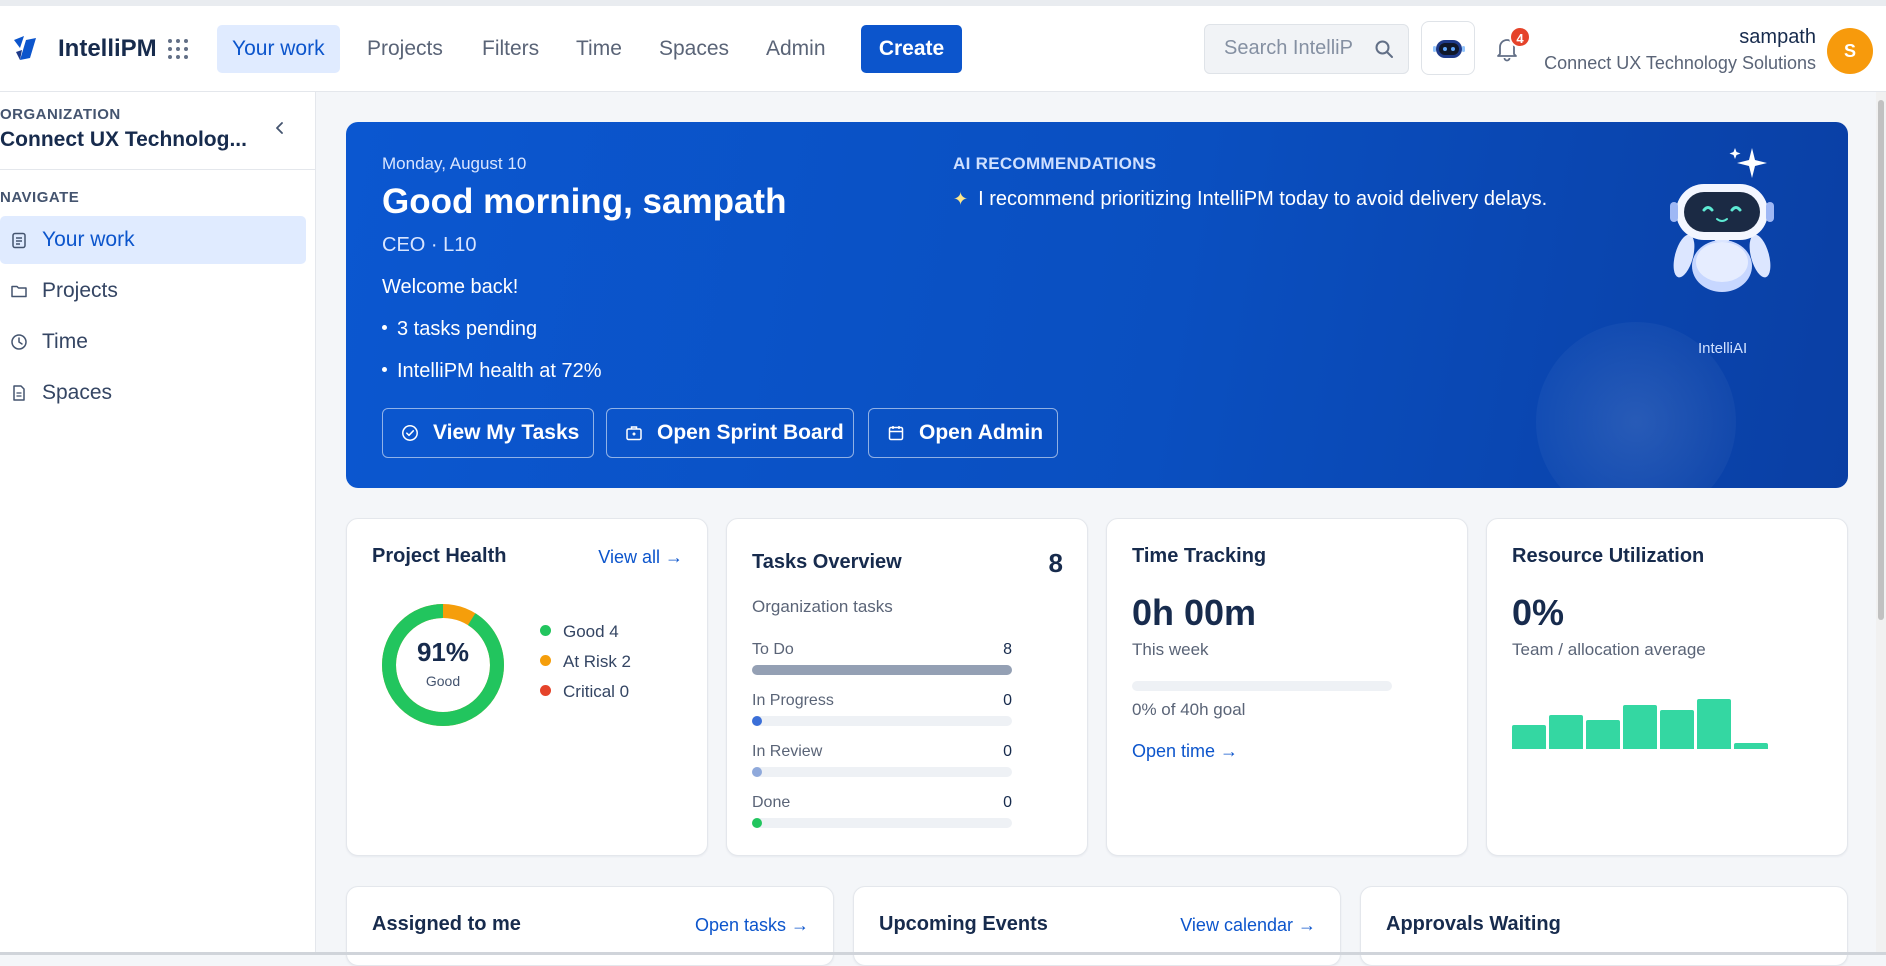 This screenshot has height=966, width=1886. What do you see at coordinates (773, 649) in the screenshot?
I see `status-name: To Do` at bounding box center [773, 649].